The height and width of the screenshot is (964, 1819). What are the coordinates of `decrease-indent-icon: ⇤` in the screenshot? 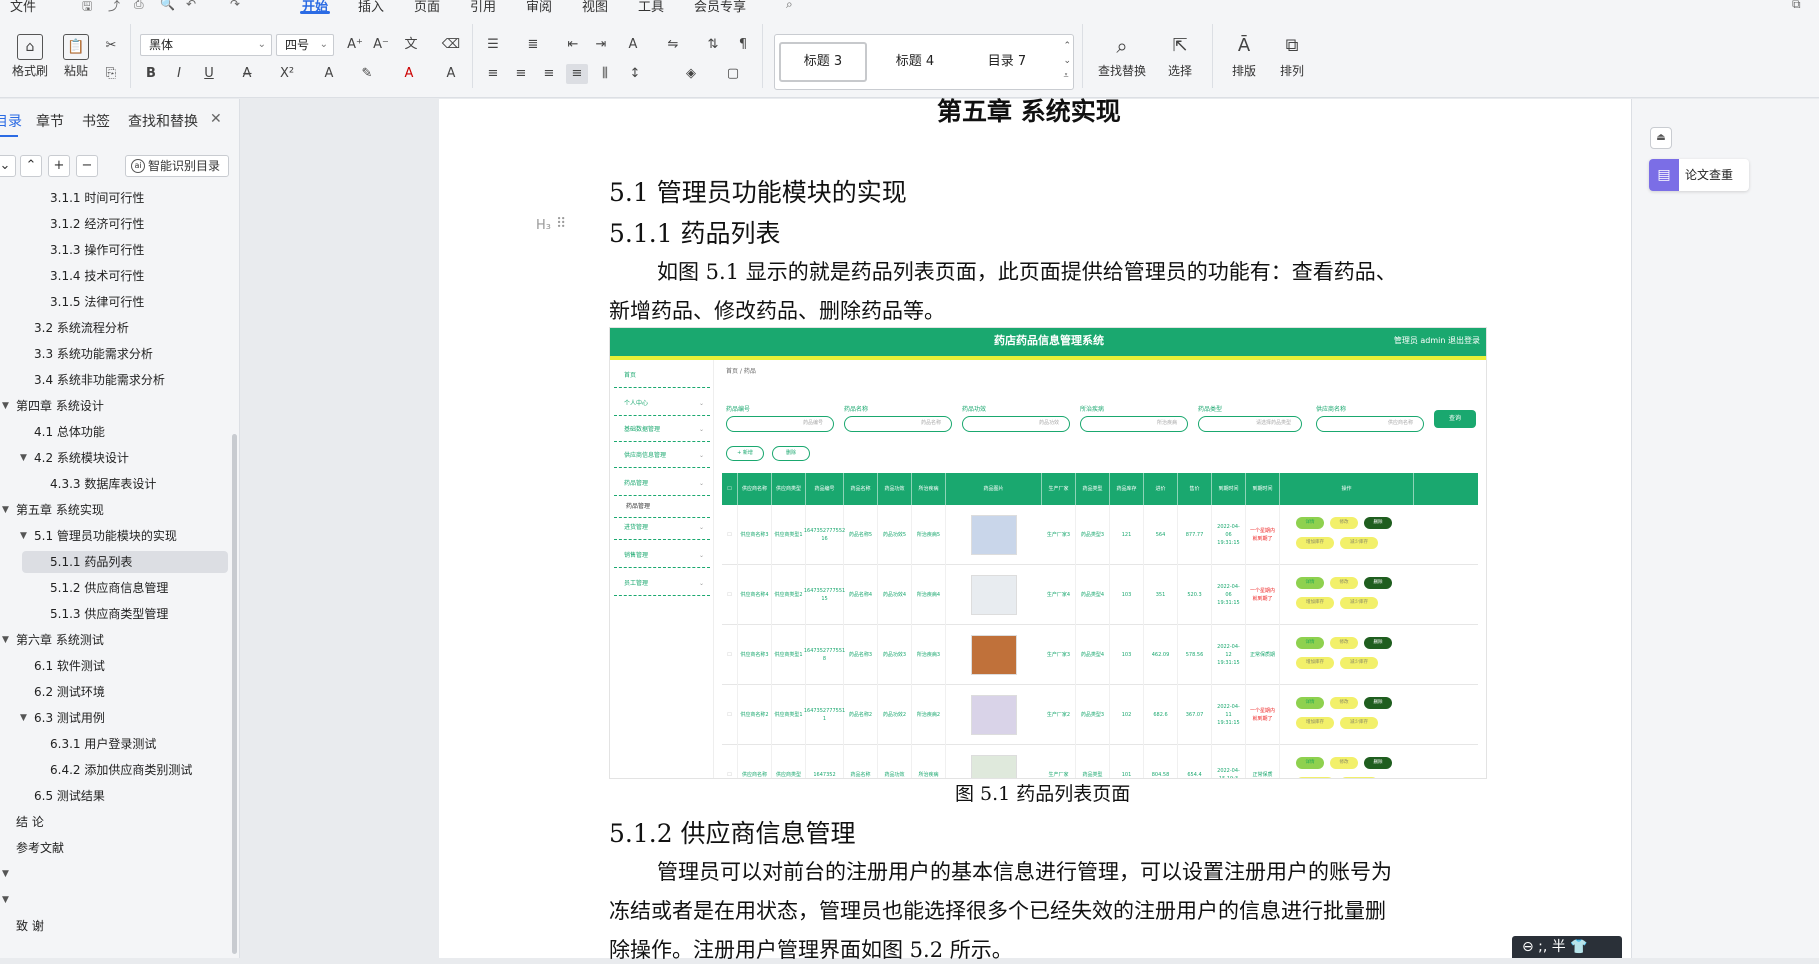 It's located at (573, 45).